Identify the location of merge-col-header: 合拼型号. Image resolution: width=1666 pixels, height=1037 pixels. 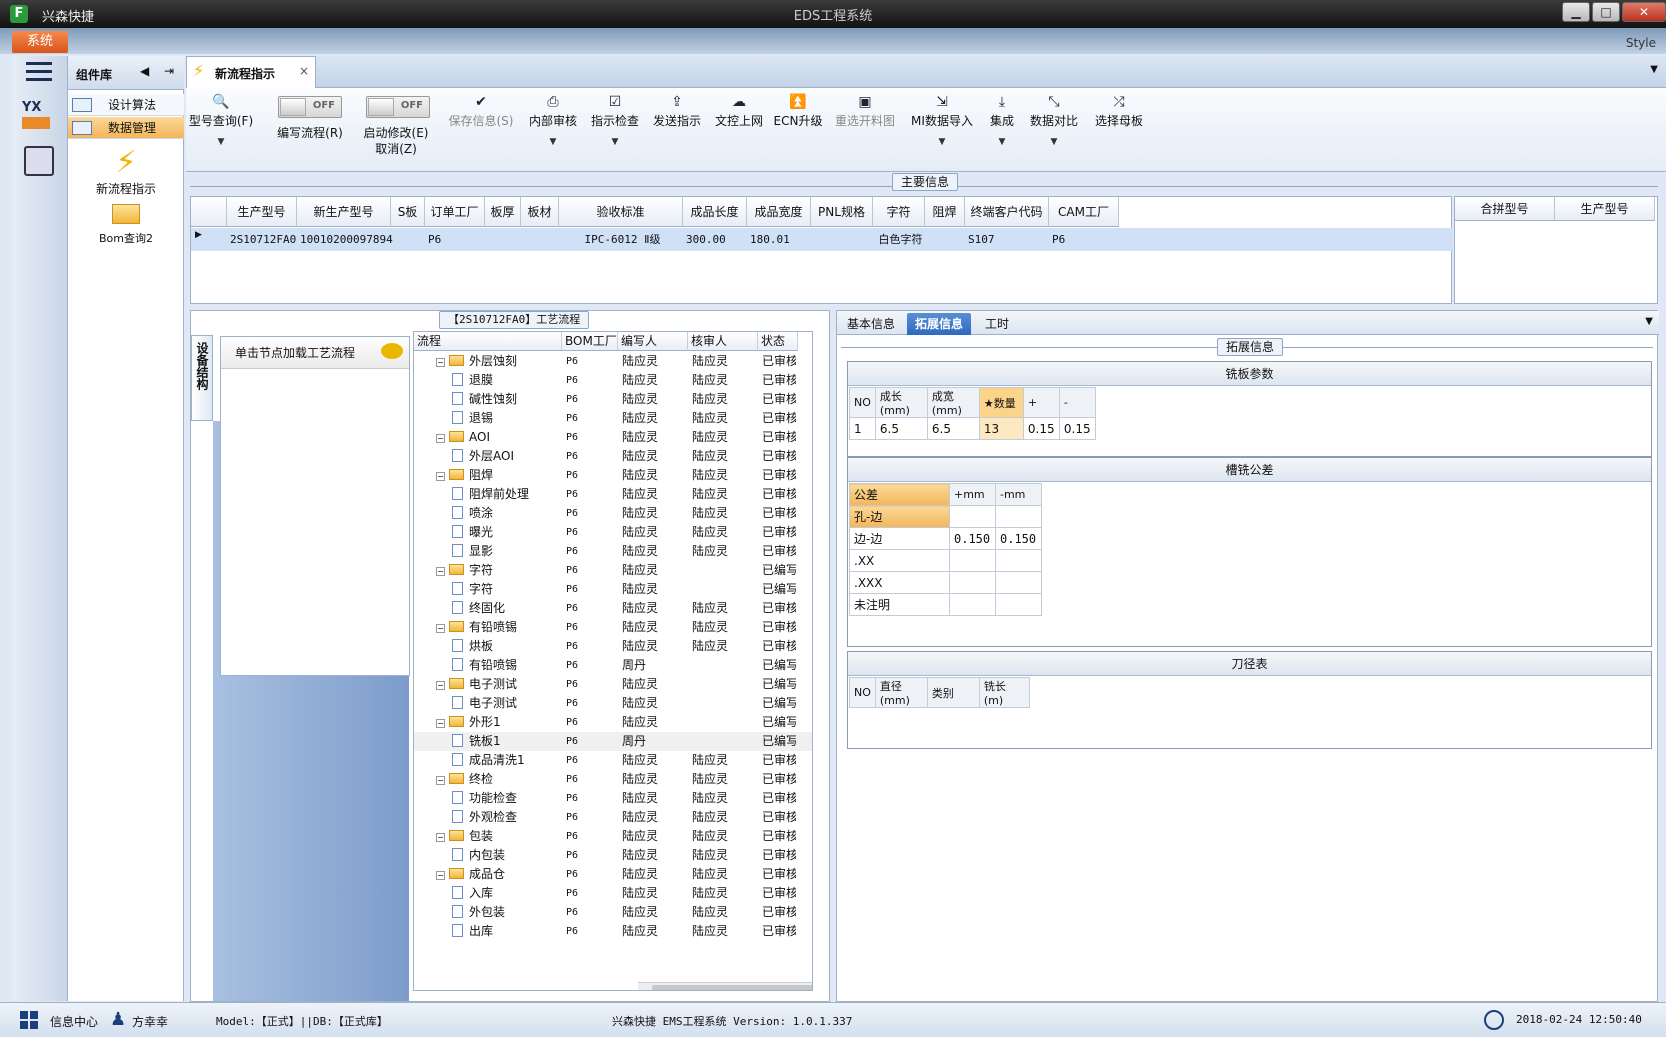
(1505, 209).